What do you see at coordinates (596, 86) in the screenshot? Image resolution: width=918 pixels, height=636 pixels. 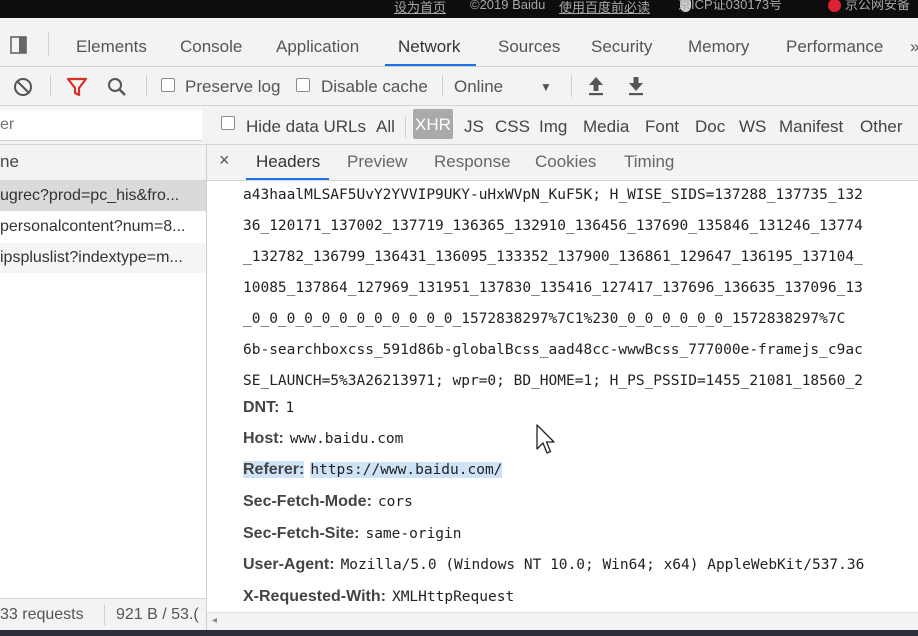 I see `import-har-icon` at bounding box center [596, 86].